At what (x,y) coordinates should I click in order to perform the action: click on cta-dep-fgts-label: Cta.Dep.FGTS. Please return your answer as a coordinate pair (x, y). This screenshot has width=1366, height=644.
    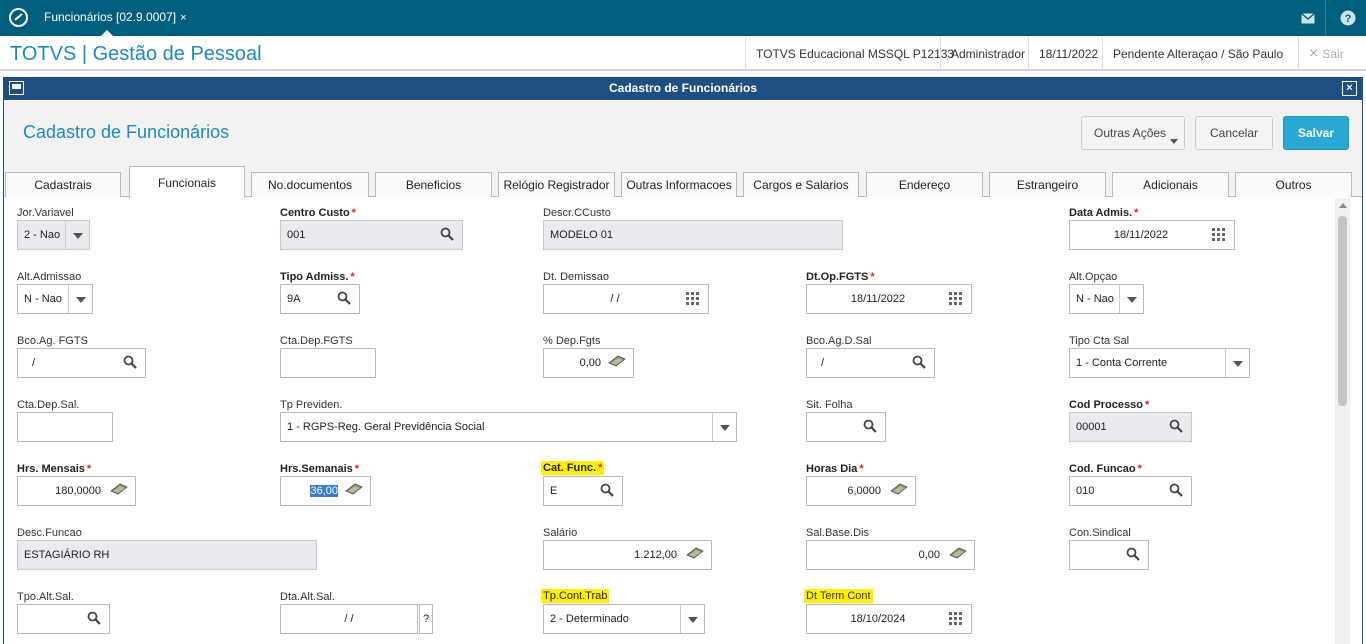
    Looking at the image, I should click on (316, 341).